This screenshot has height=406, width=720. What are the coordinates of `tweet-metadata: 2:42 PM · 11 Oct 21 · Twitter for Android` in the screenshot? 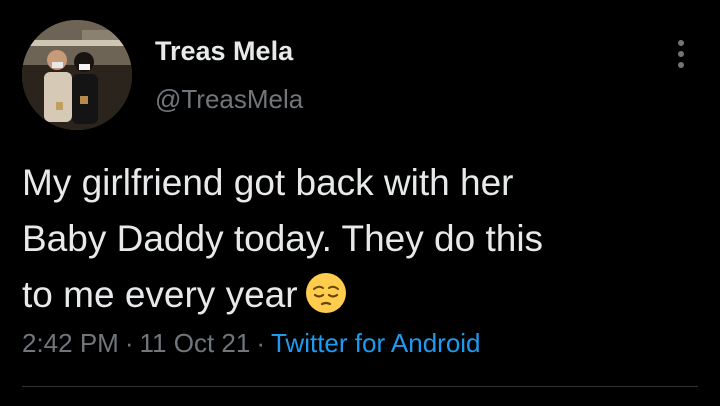 It's located at (251, 343).